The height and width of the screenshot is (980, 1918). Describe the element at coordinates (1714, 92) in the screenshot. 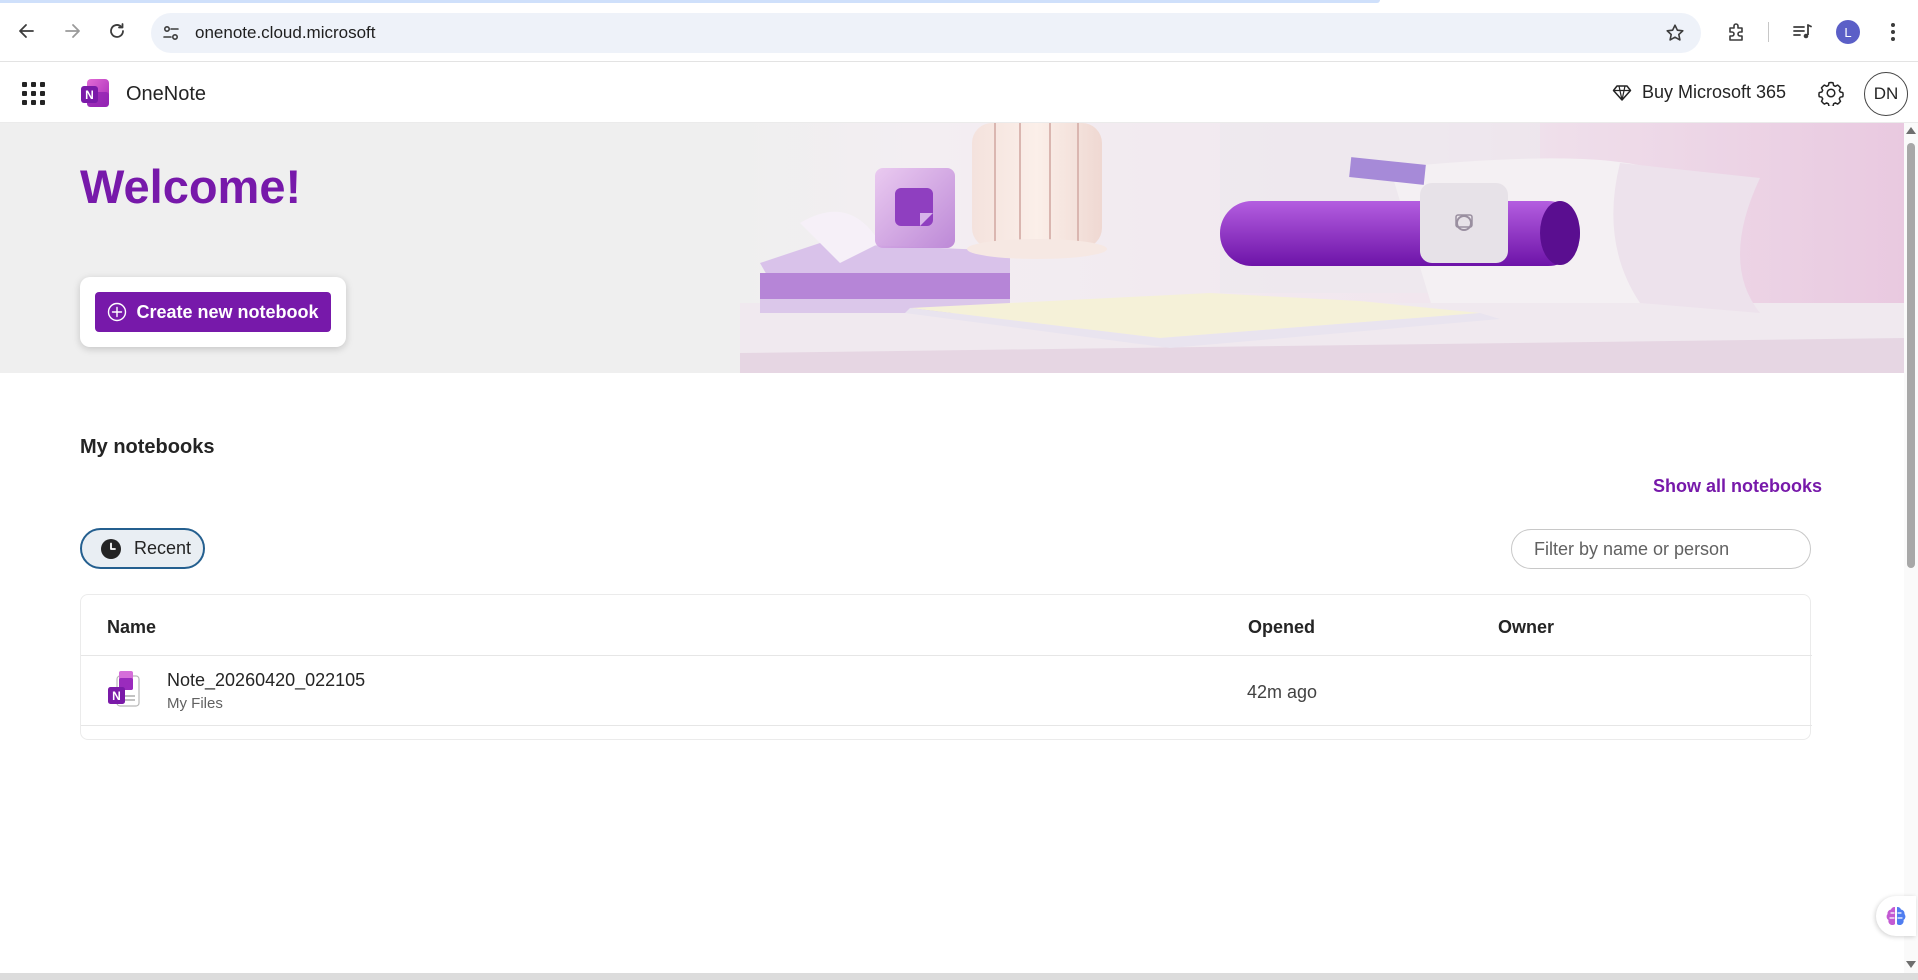

I see `buy-label: Buy Microsoft 365` at that location.